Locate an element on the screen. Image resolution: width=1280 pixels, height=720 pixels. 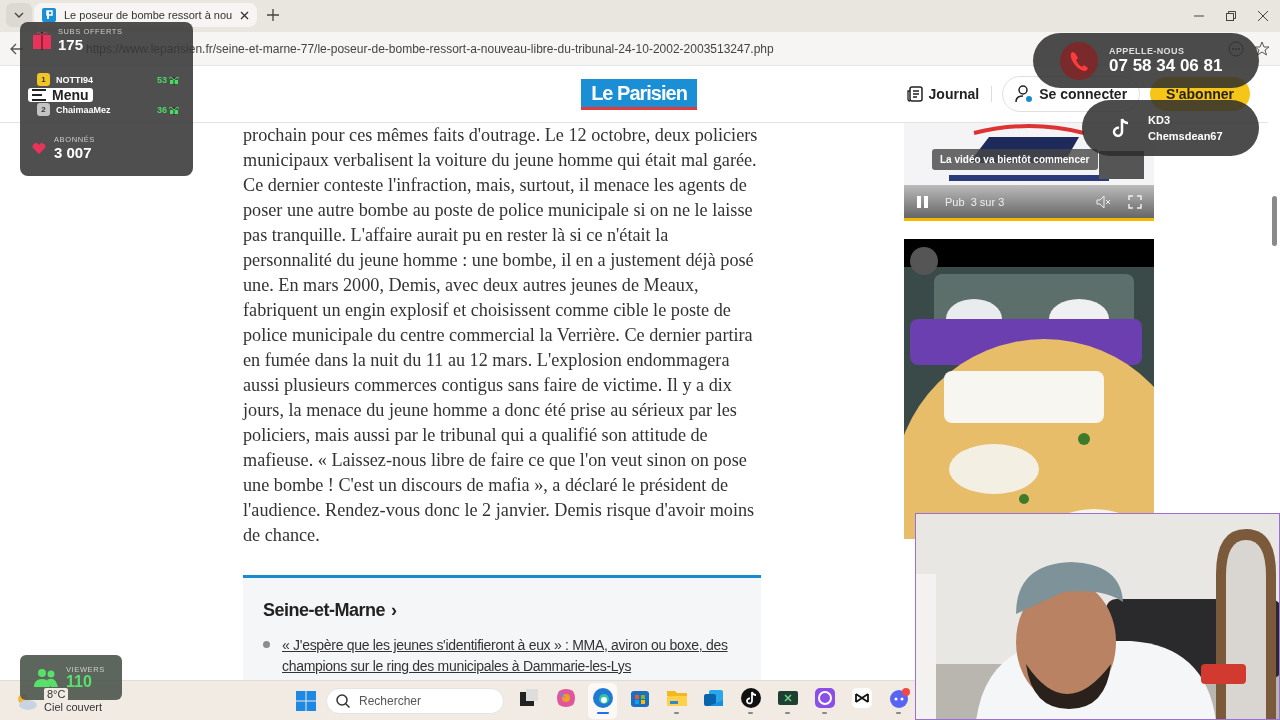
username: NOTTI94 is located at coordinates (75, 79).